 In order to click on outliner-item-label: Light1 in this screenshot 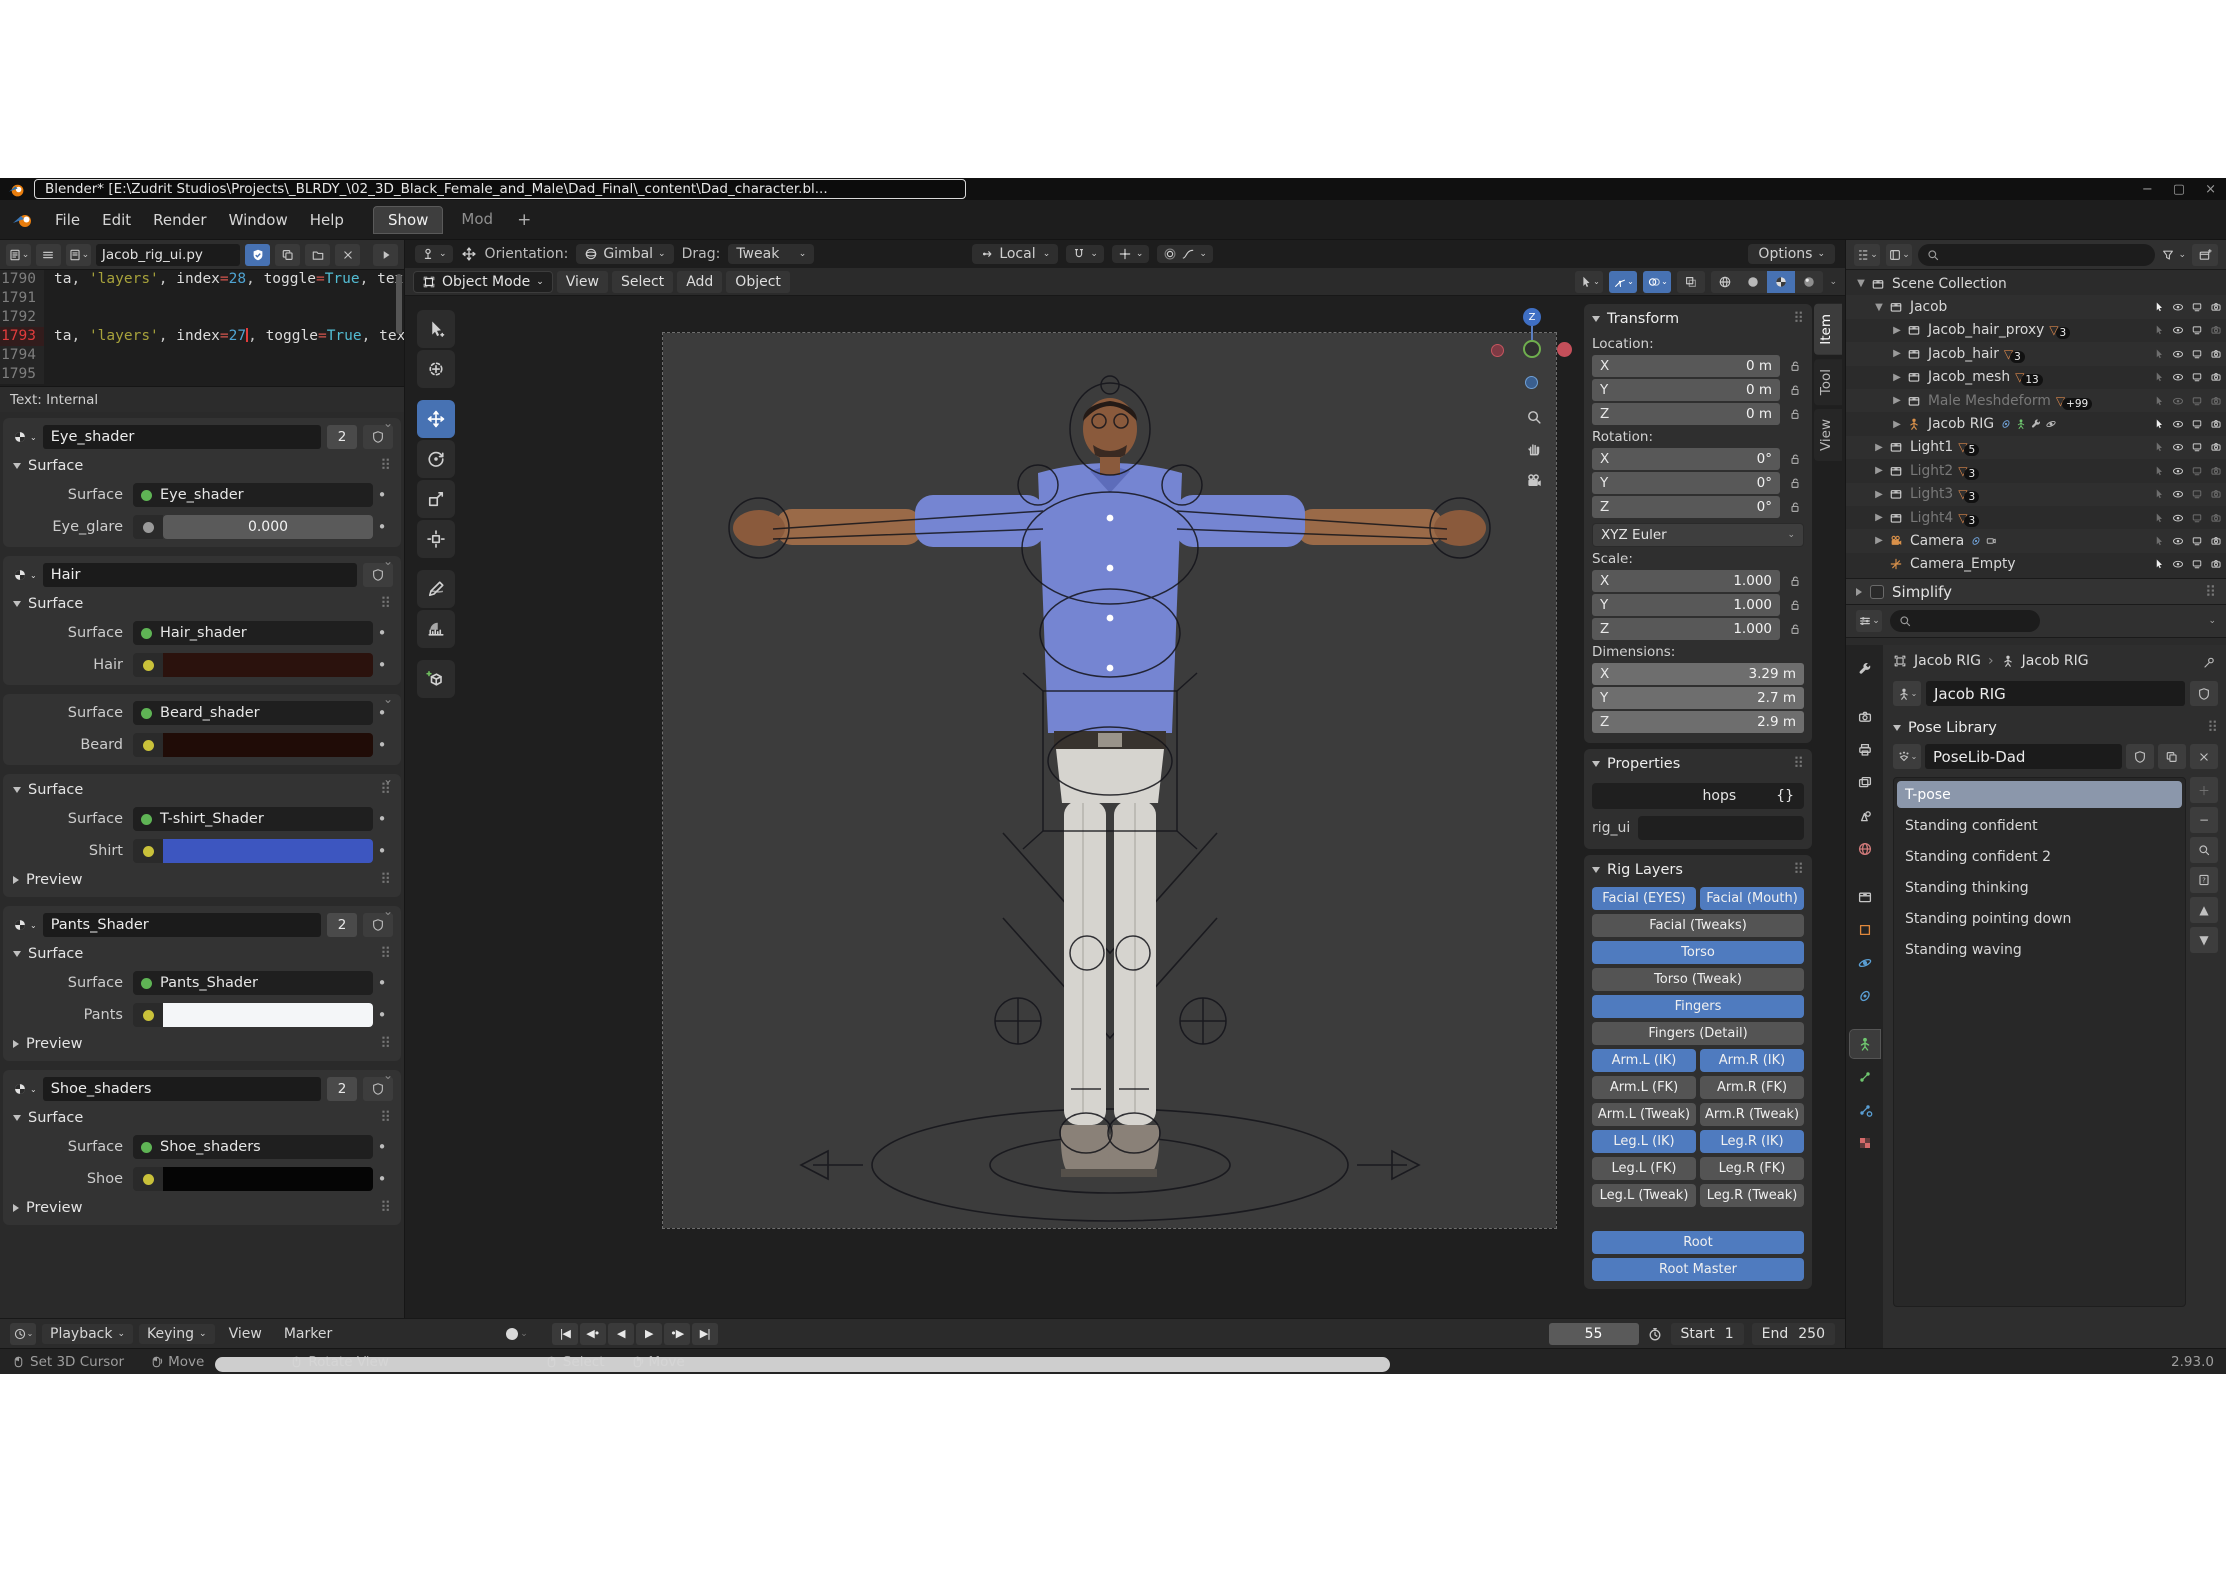, I will do `click(1931, 447)`.